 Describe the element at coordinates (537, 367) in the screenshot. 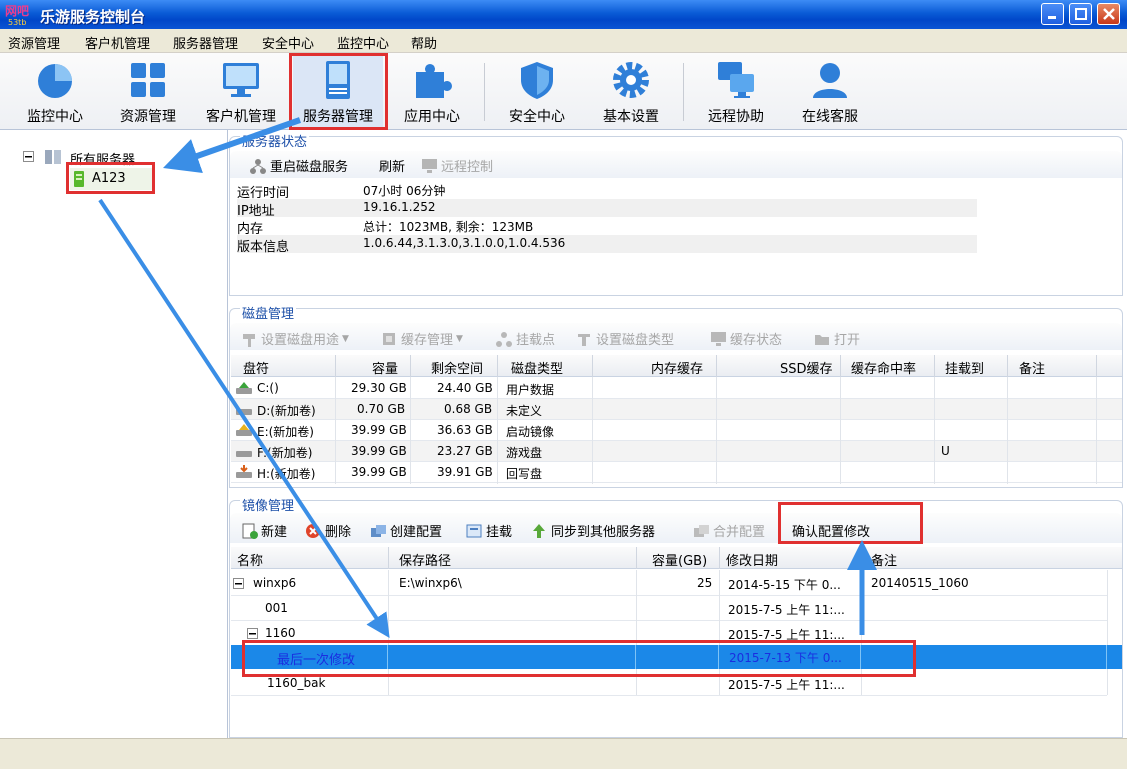

I see `col-type: 磁盘类型` at that location.